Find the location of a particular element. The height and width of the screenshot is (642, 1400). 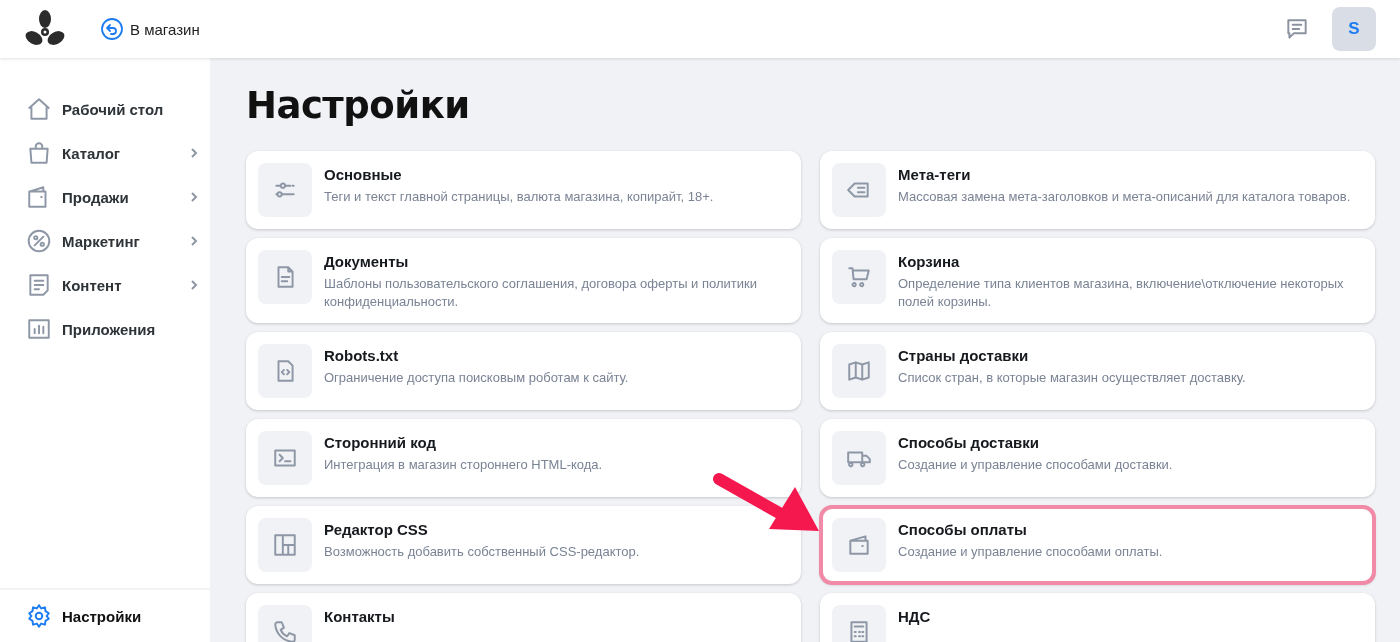

card-title: Мета-теги is located at coordinates (935, 174).